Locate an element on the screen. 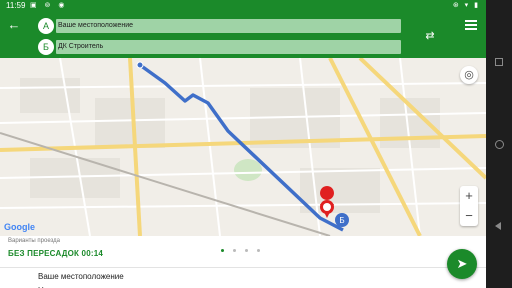  current-location-dot is located at coordinates (140, 65).